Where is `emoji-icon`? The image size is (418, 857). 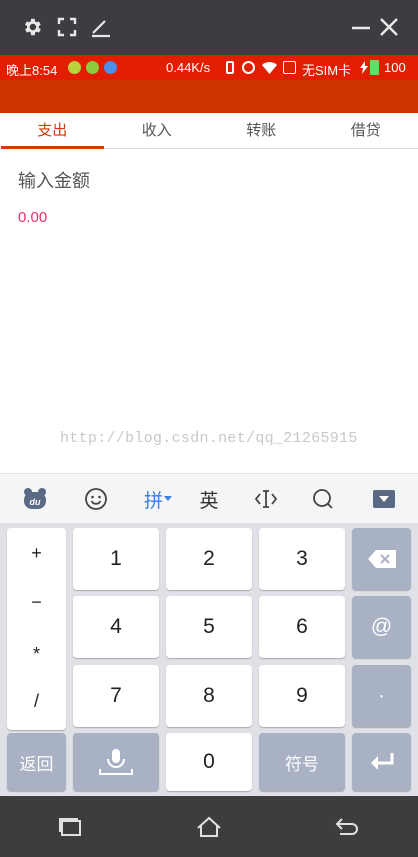 emoji-icon is located at coordinates (96, 499).